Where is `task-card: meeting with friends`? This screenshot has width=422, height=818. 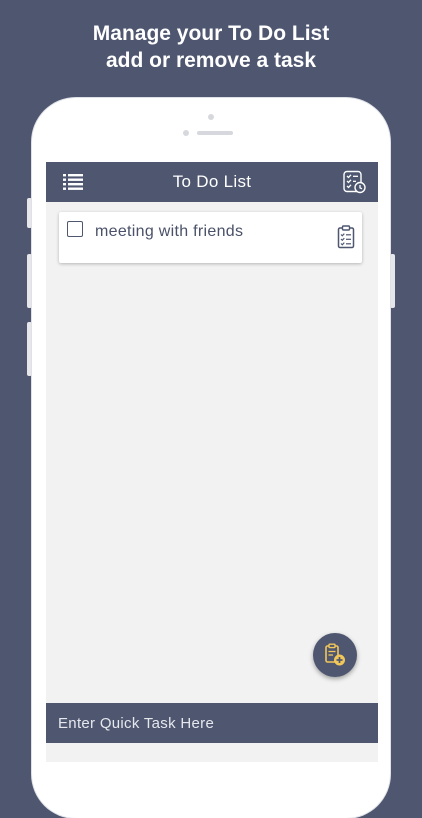 task-card: meeting with friends is located at coordinates (210, 237).